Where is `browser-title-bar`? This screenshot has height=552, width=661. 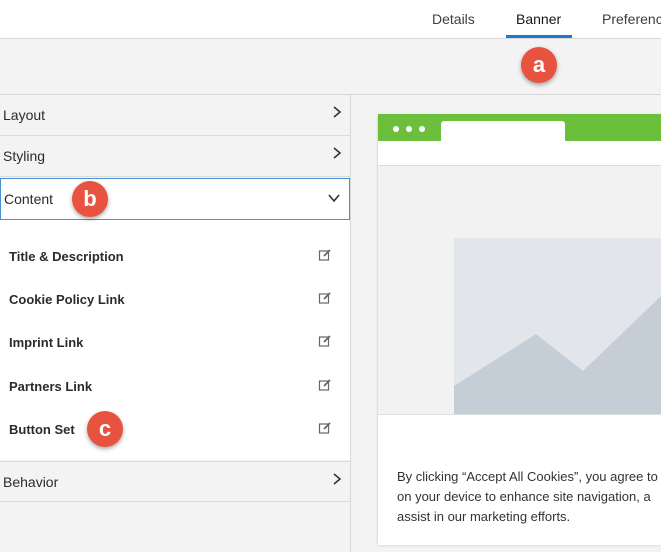
browser-title-bar is located at coordinates (519, 127).